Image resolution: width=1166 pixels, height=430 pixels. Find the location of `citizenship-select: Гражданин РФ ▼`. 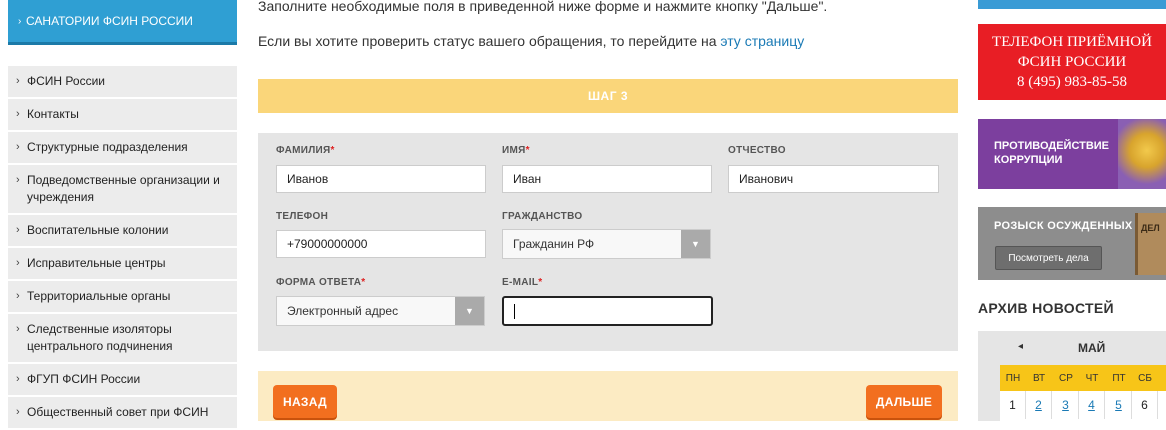

citizenship-select: Гражданин РФ ▼ is located at coordinates (606, 244).